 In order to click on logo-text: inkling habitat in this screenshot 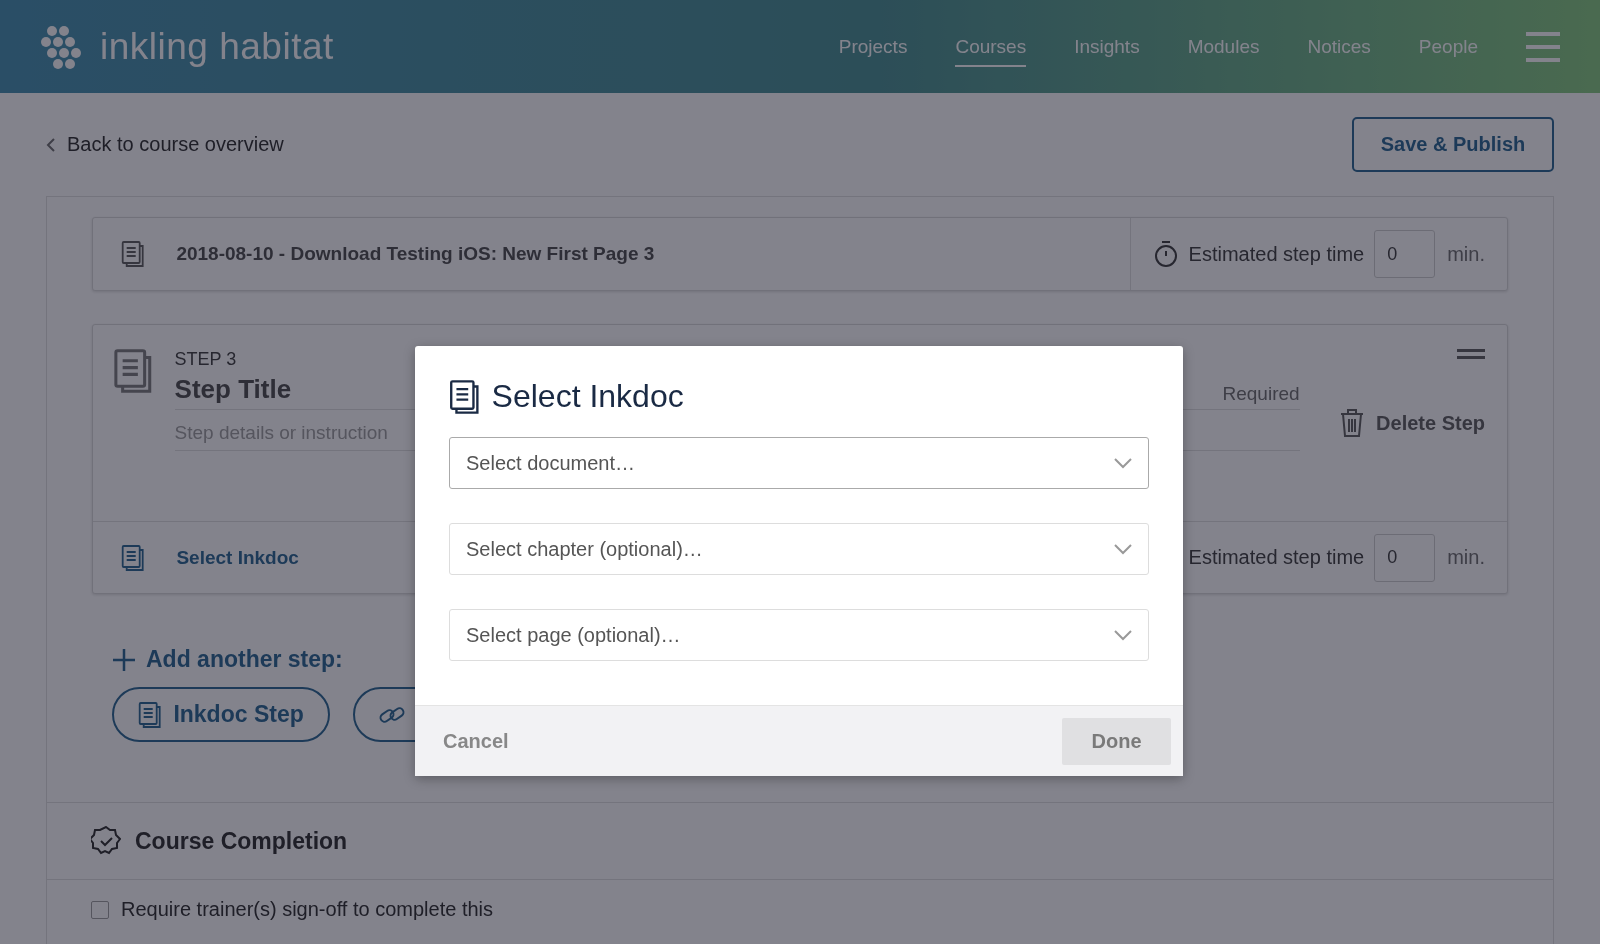, I will do `click(217, 46)`.